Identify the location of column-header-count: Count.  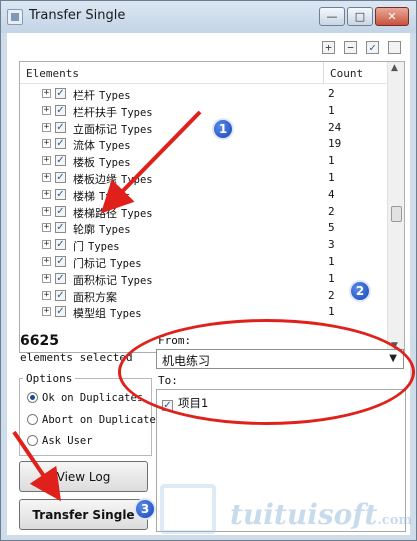
(346, 73).